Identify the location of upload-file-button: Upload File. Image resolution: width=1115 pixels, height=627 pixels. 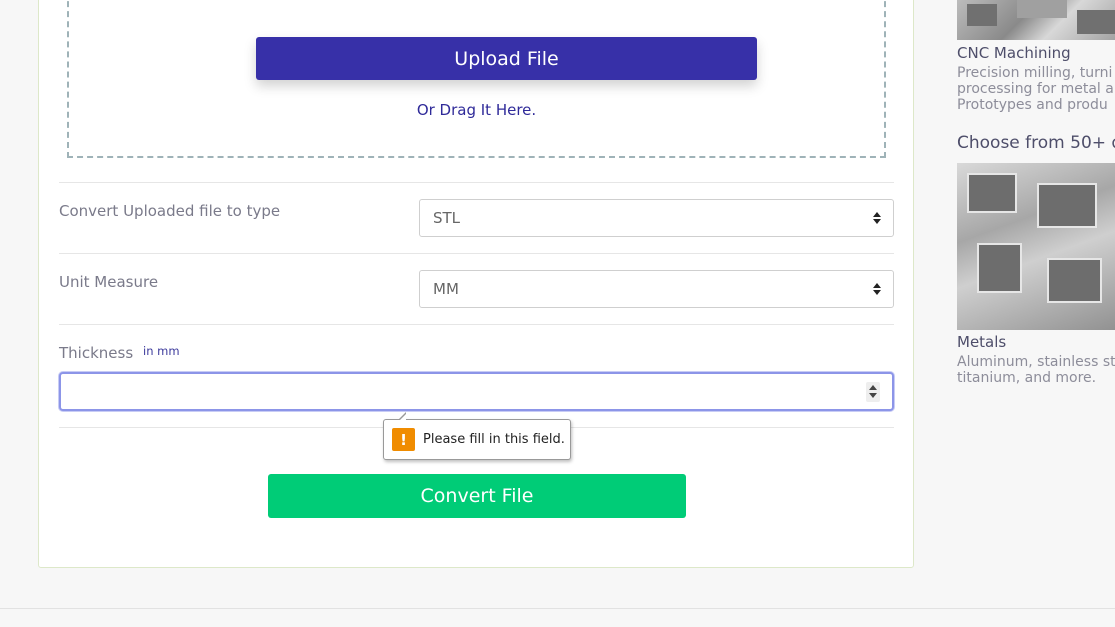
(506, 58).